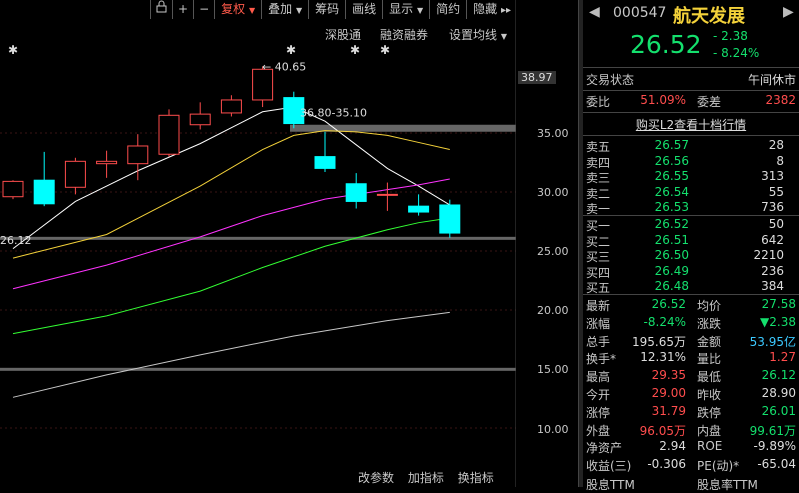 Image resolution: width=799 pixels, height=493 pixels. What do you see at coordinates (598, 272) in the screenshot?
I see `level-label: 买四` at bounding box center [598, 272].